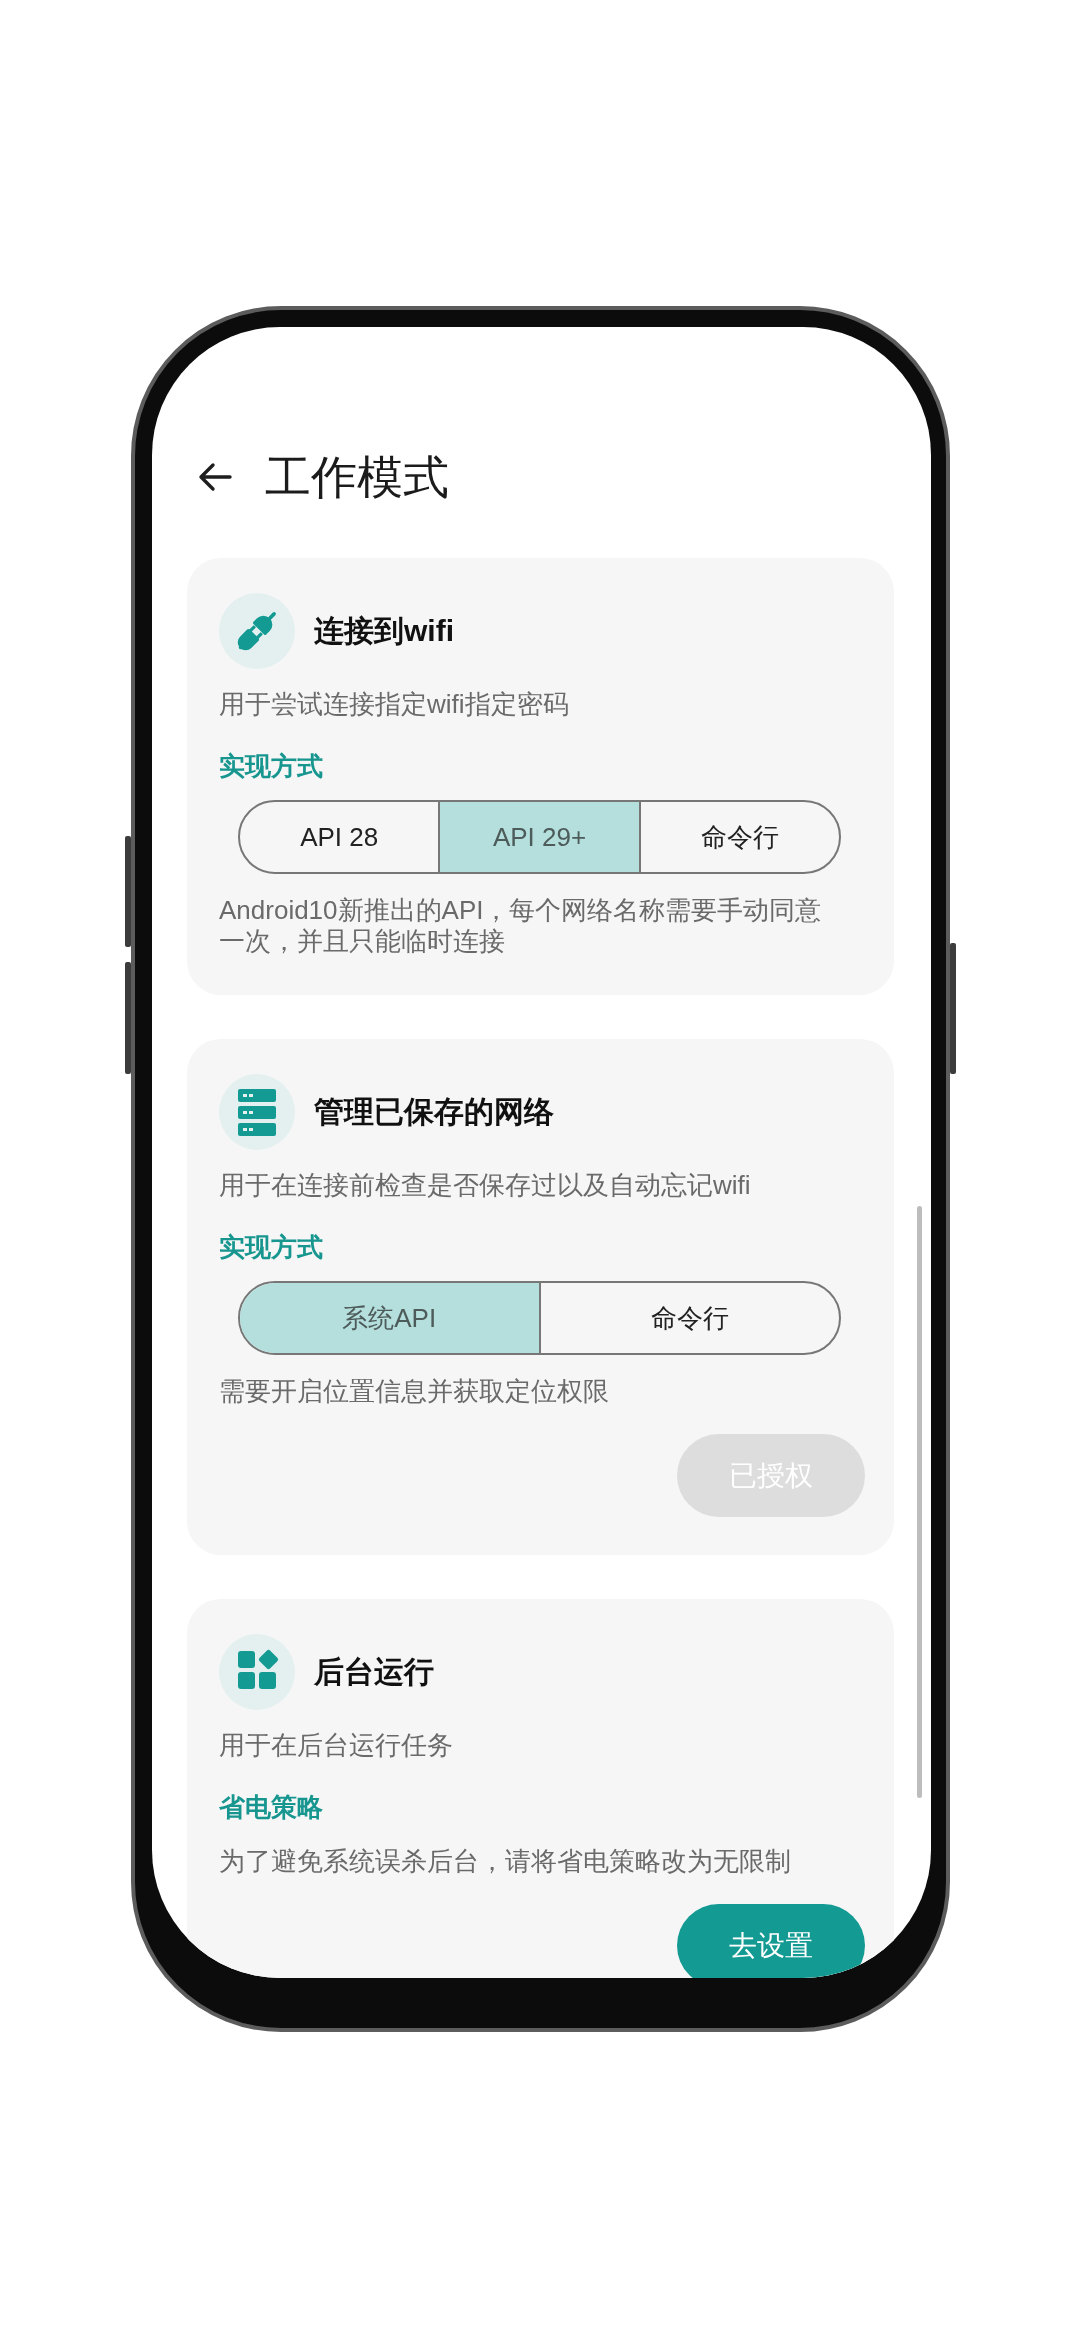  Describe the element at coordinates (374, 1672) in the screenshot. I see `card-title: 后台运行` at that location.